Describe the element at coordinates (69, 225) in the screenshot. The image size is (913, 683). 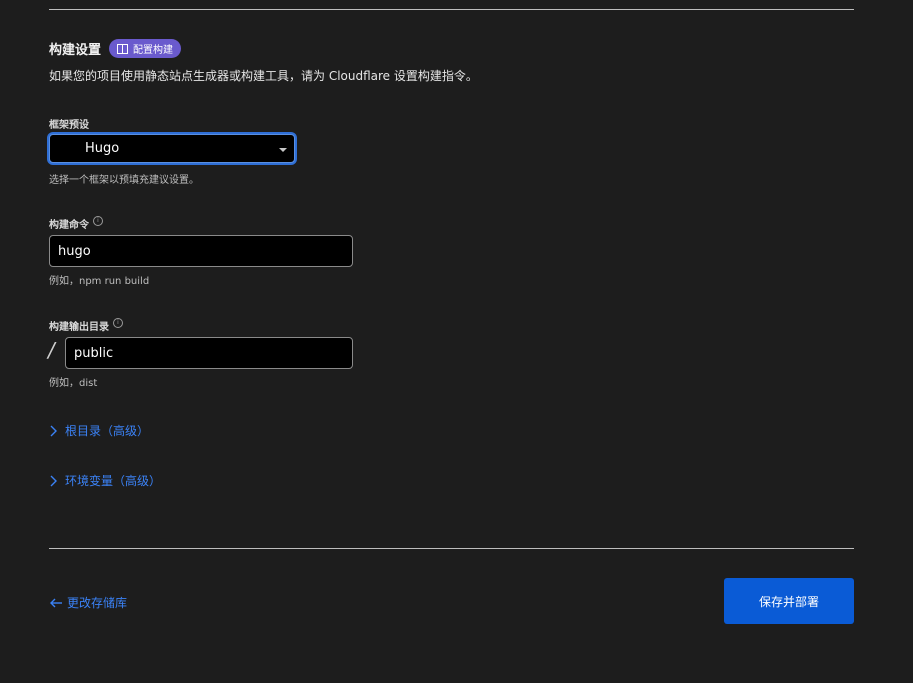
I see `build-command-label-text: 构建命令` at that location.